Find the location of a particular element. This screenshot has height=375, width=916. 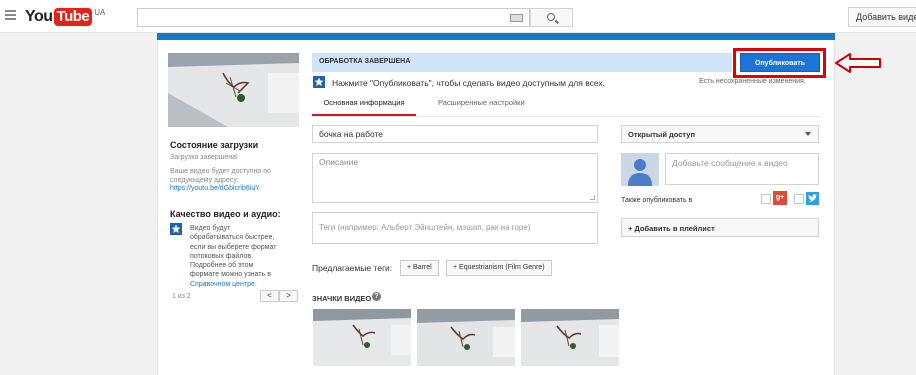

search-icon is located at coordinates (551, 17).